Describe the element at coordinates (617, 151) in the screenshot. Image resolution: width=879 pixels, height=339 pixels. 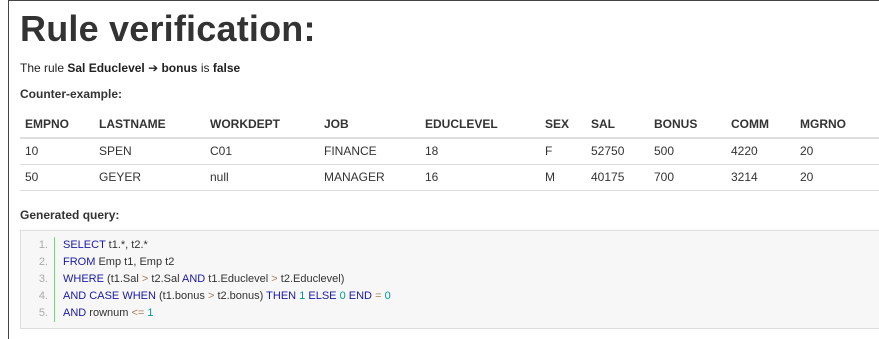
I see `table-cell: 52750` at that location.